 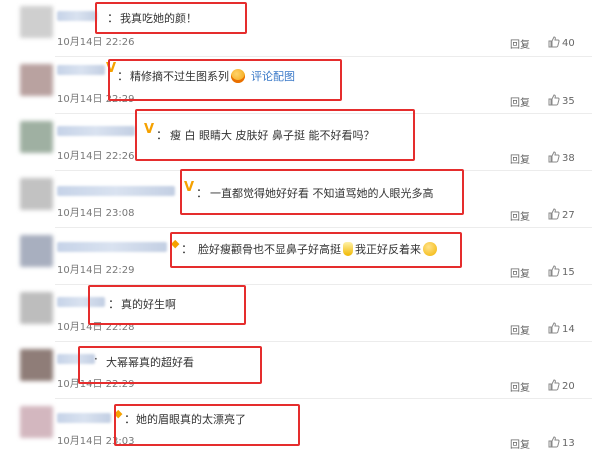 What do you see at coordinates (300, 28) in the screenshot?
I see `comment-item: ： 我真吃她的颜！ 10月14日 22:26 回复 40` at bounding box center [300, 28].